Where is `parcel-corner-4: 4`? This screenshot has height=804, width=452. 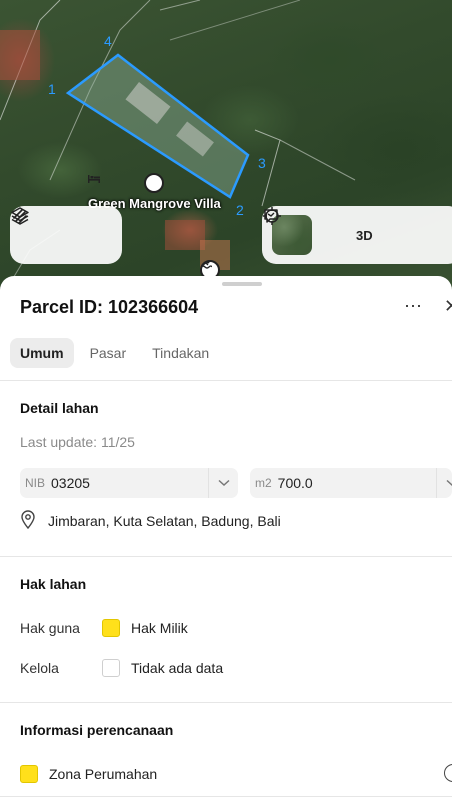 parcel-corner-4: 4 is located at coordinates (108, 41).